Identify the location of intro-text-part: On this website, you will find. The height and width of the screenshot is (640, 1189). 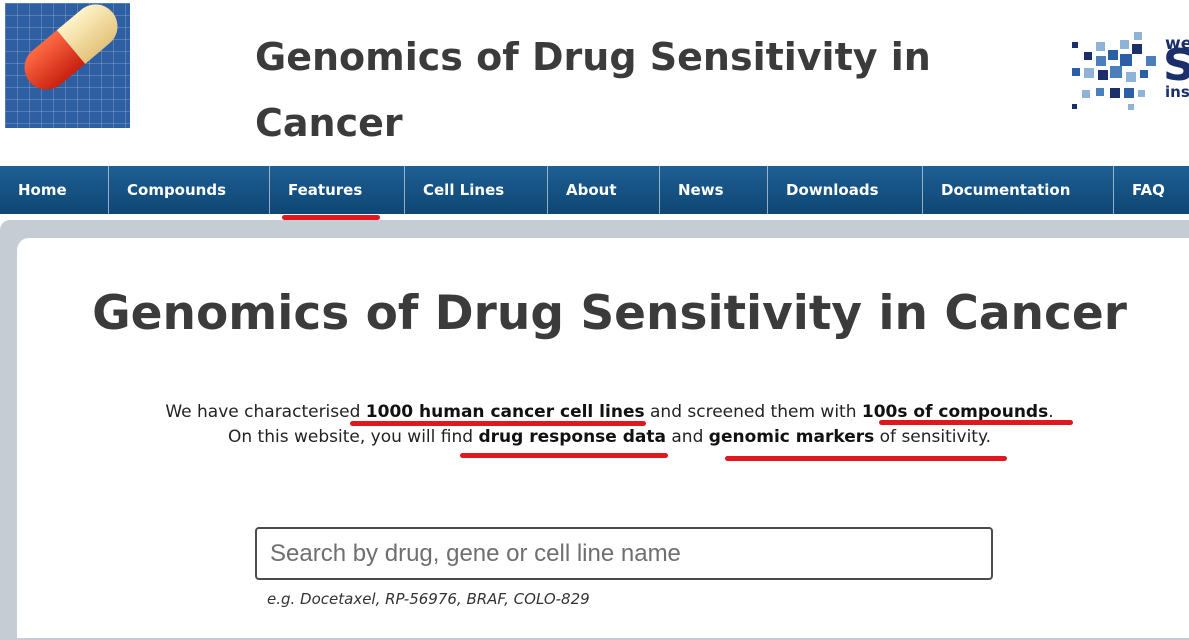
(353, 437).